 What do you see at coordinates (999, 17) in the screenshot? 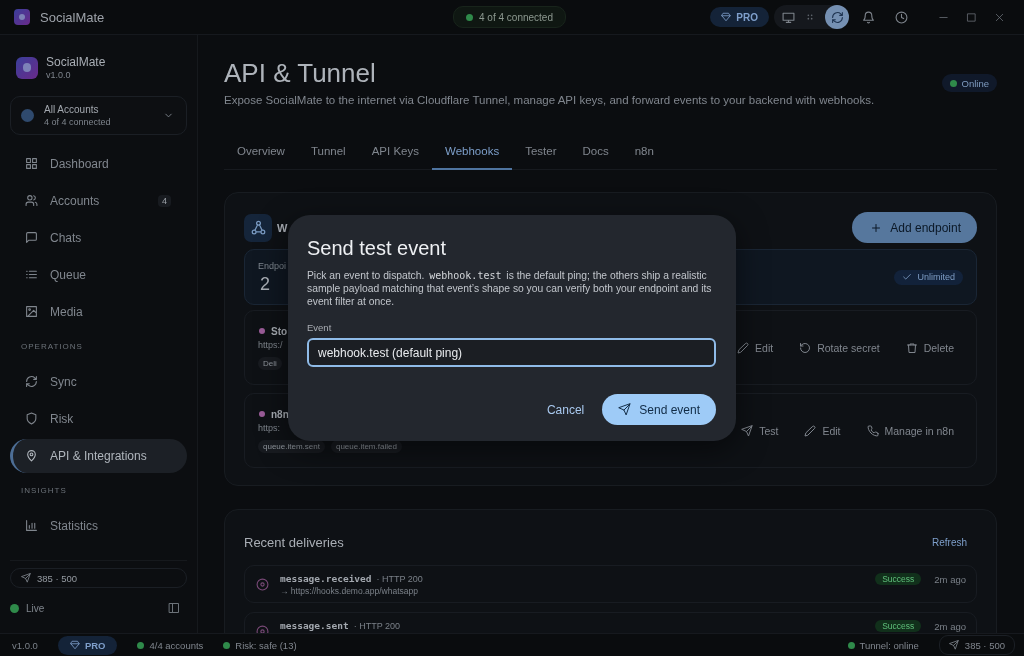
I see `close-icon` at bounding box center [999, 17].